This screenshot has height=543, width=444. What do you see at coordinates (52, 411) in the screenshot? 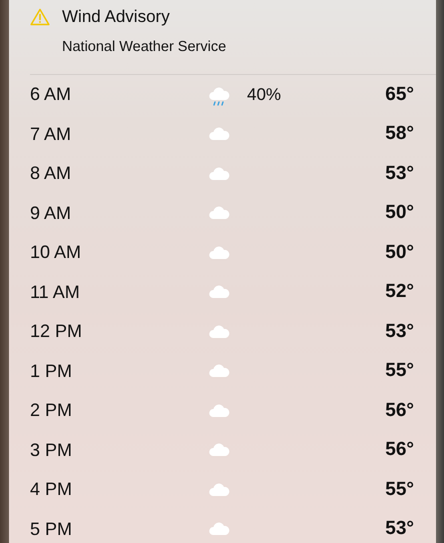
I see `hour-label: 2 PM` at bounding box center [52, 411].